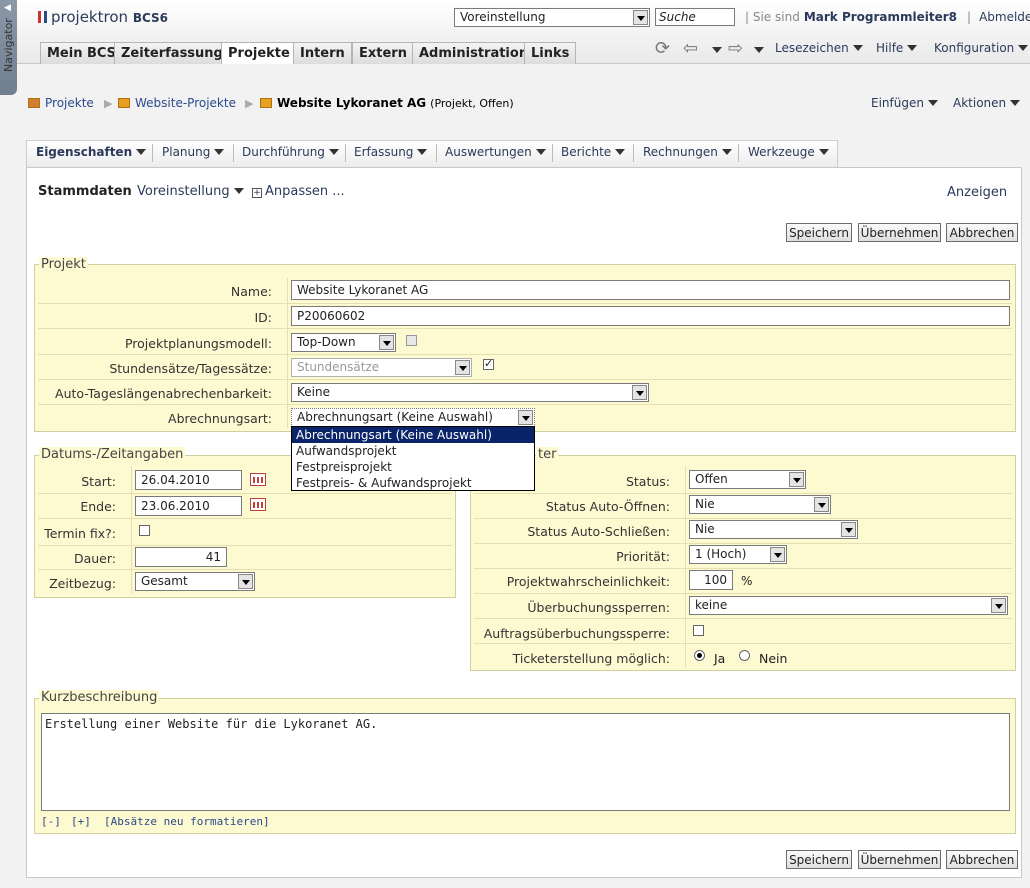 Image resolution: width=1030 pixels, height=888 pixels. I want to click on probability-unit: %, so click(747, 581).